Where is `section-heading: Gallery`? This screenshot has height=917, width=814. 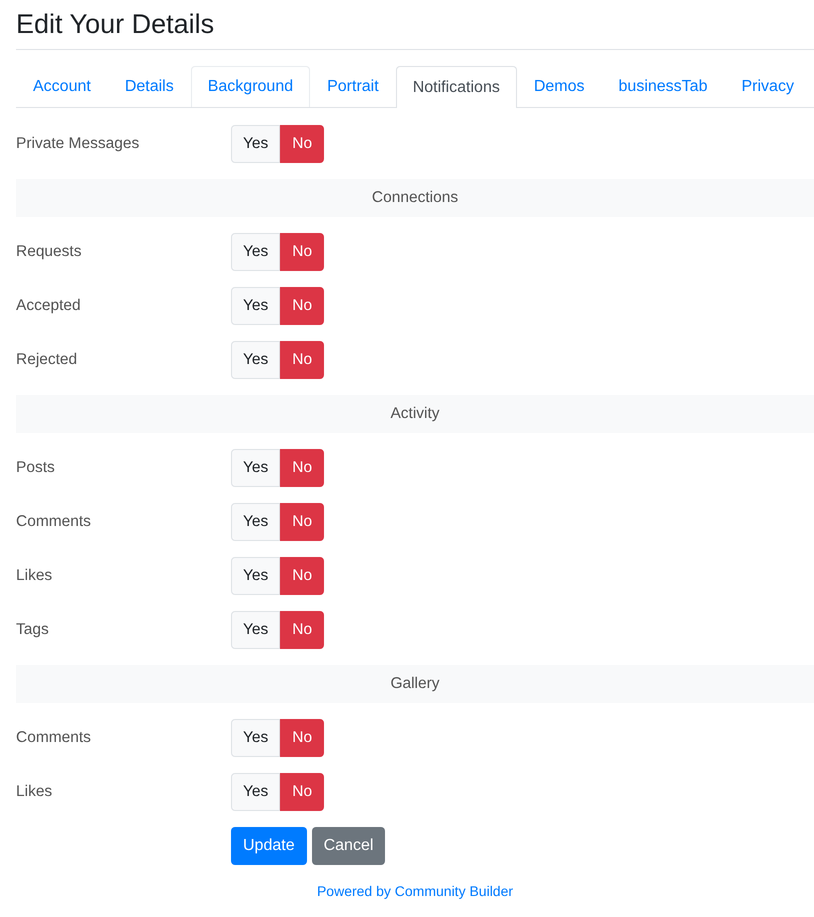 section-heading: Gallery is located at coordinates (415, 684).